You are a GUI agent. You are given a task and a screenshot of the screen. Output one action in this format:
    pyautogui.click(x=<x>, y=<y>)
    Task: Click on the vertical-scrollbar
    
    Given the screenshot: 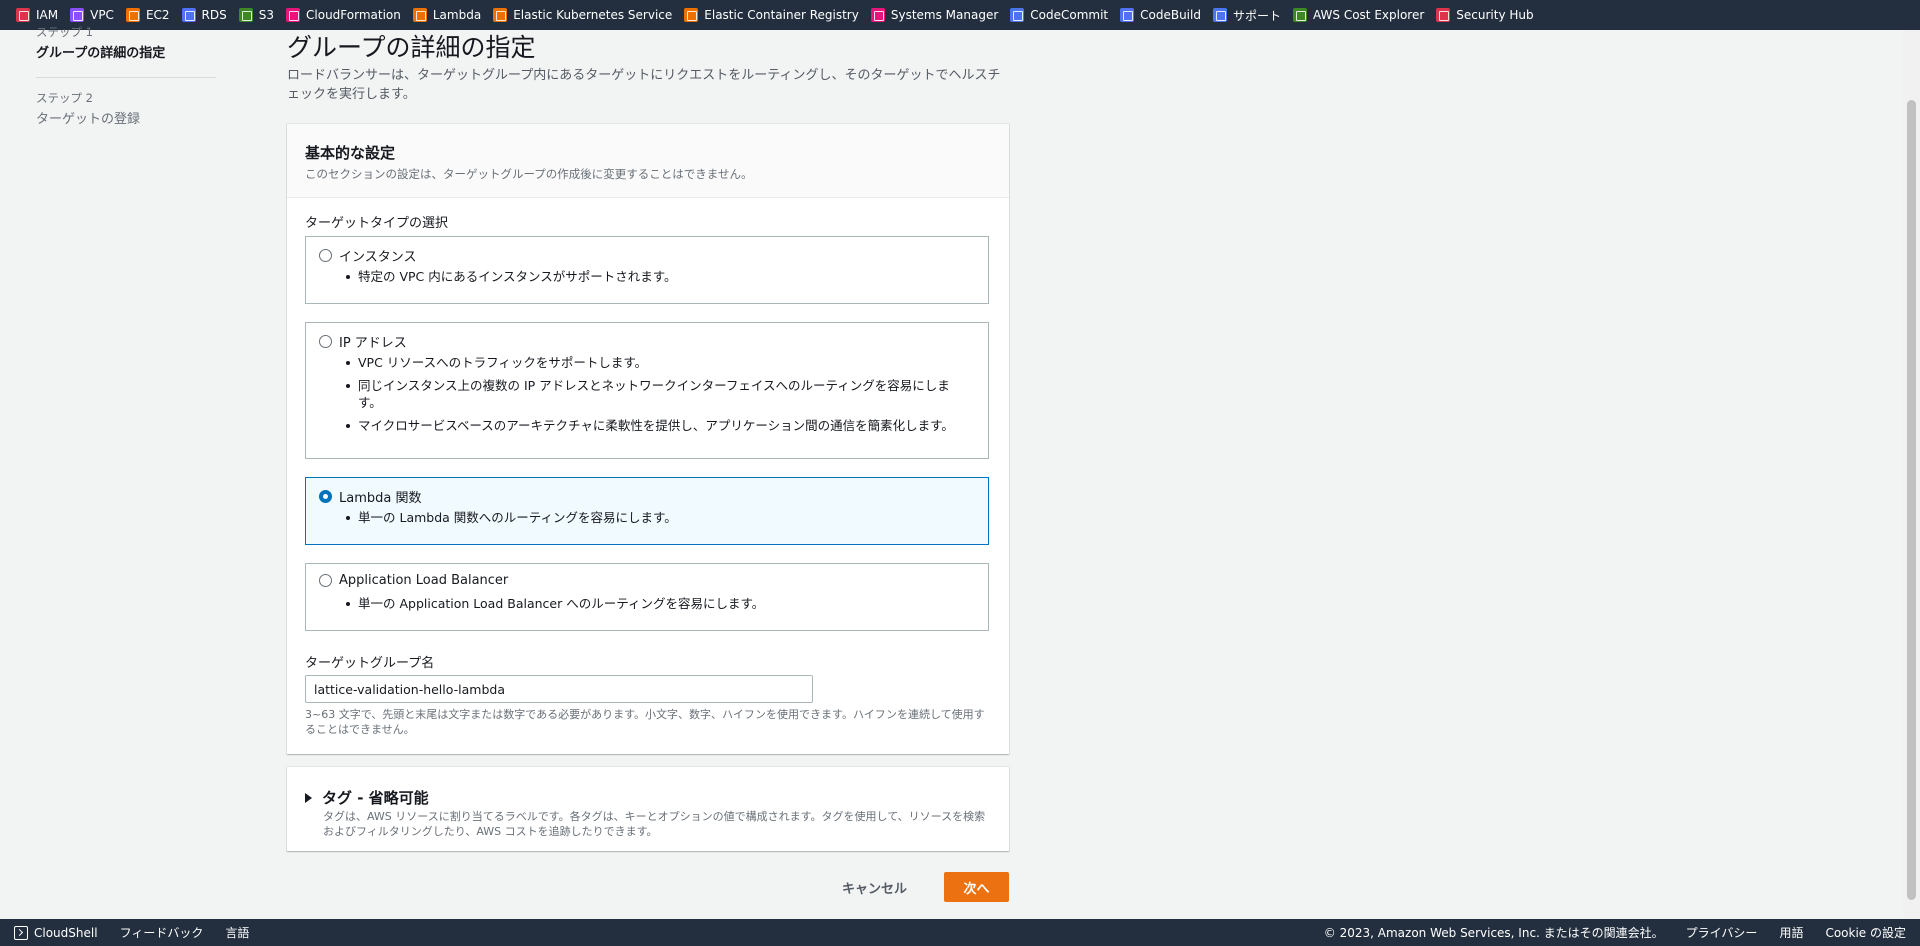 What is the action you would take?
    pyautogui.click(x=1911, y=474)
    